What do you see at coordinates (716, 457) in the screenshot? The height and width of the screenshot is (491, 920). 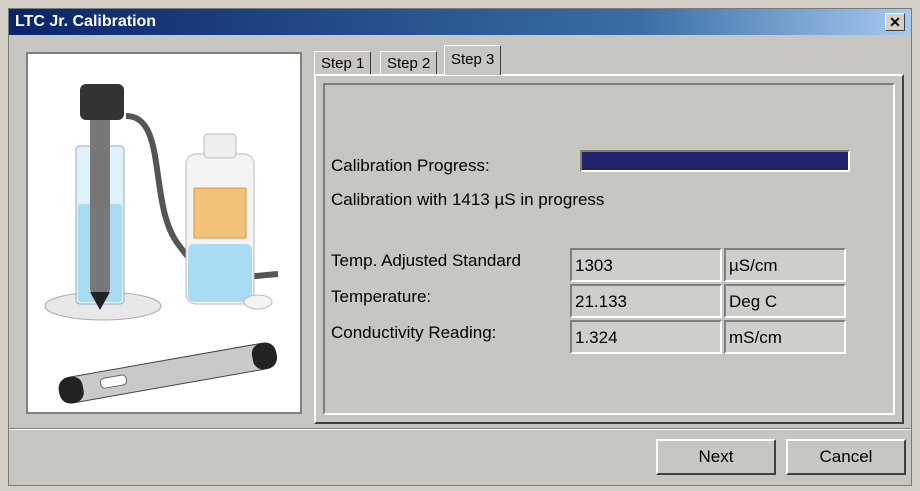 I see `next-button: Next` at bounding box center [716, 457].